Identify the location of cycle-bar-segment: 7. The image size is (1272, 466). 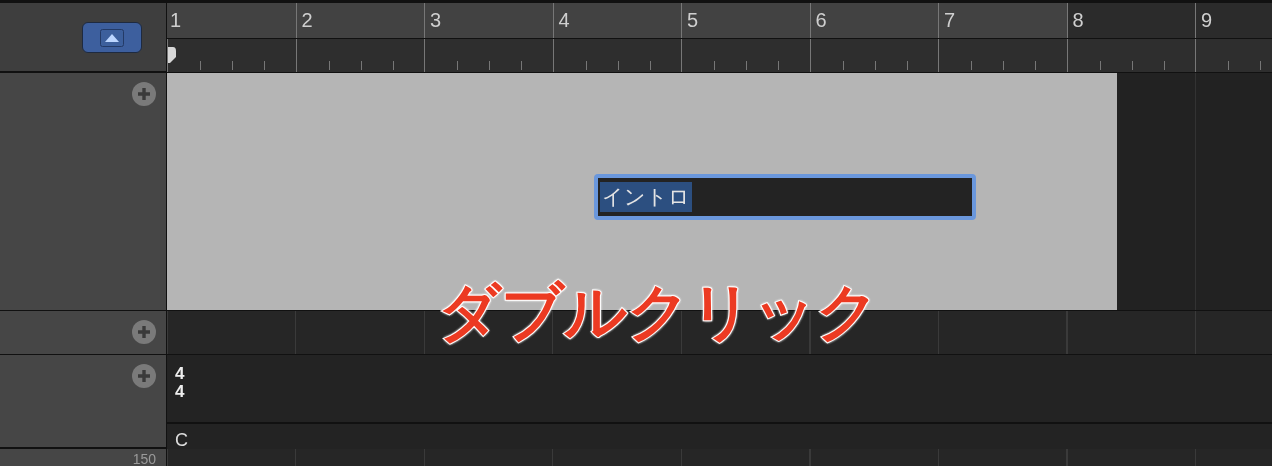
(1002, 20).